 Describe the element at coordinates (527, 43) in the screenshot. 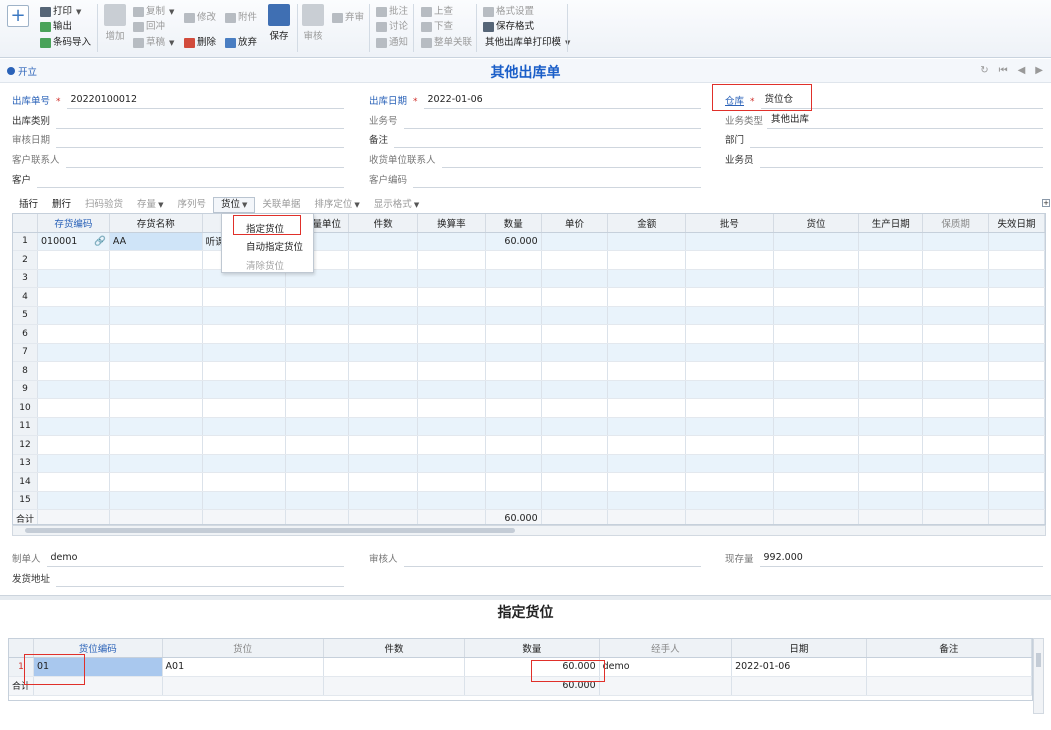

I see `print-template-select: 其他出库单打印模▼` at that location.